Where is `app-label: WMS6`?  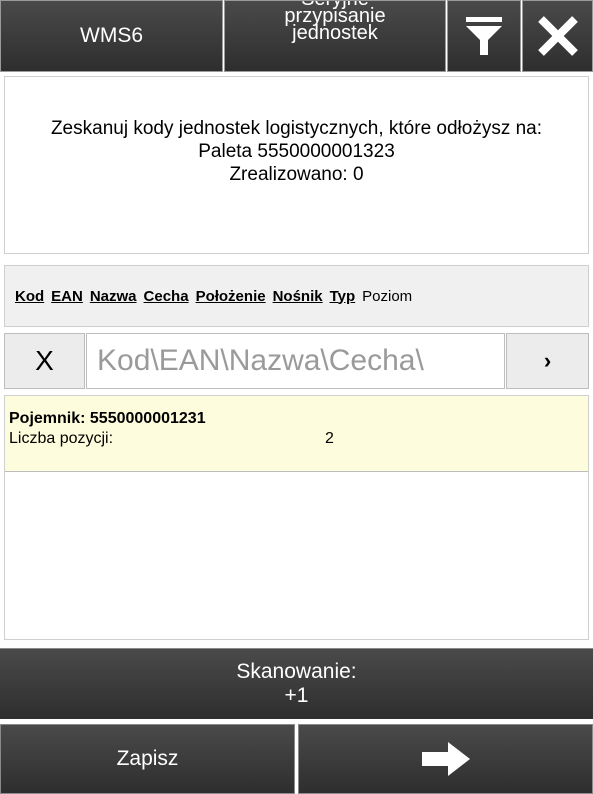 app-label: WMS6 is located at coordinates (111, 35).